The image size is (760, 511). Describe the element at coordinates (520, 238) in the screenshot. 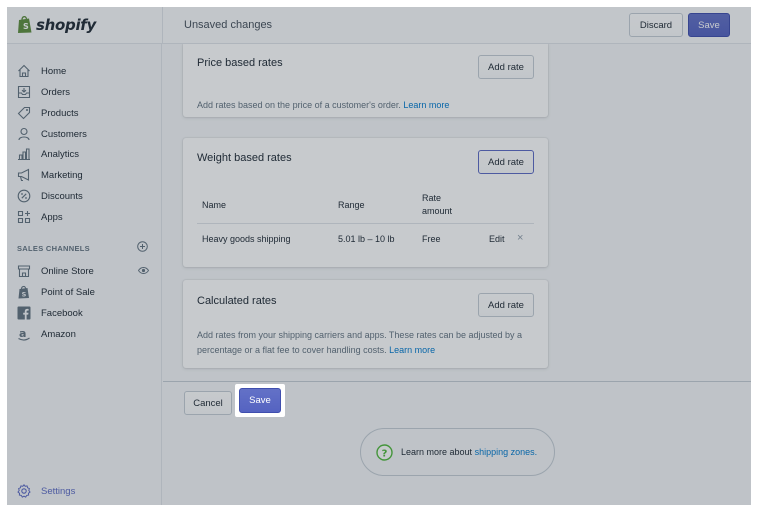

I see `remove-rate-icon: ×` at that location.